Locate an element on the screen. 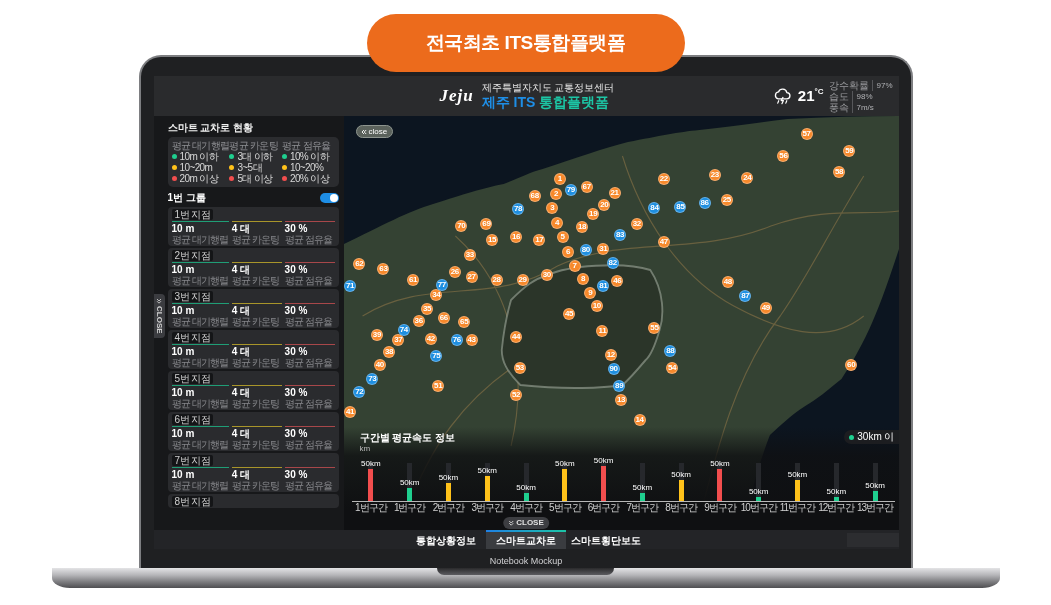 This screenshot has width=1051, height=605. point-tag: 7번 지점 is located at coordinates (192, 460).